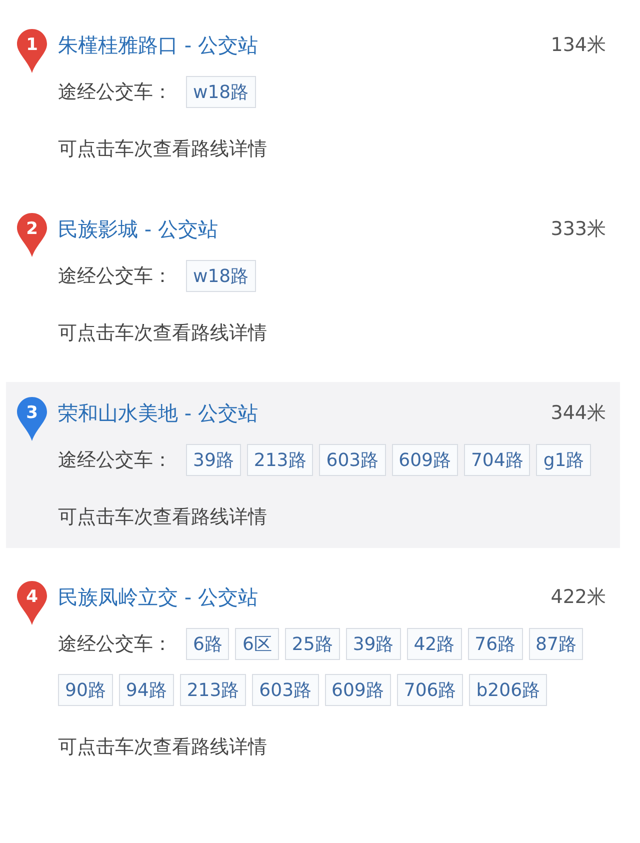 Image resolution: width=640 pixels, height=843 pixels. I want to click on station-title: 民族影城 - 公交站, so click(138, 229).